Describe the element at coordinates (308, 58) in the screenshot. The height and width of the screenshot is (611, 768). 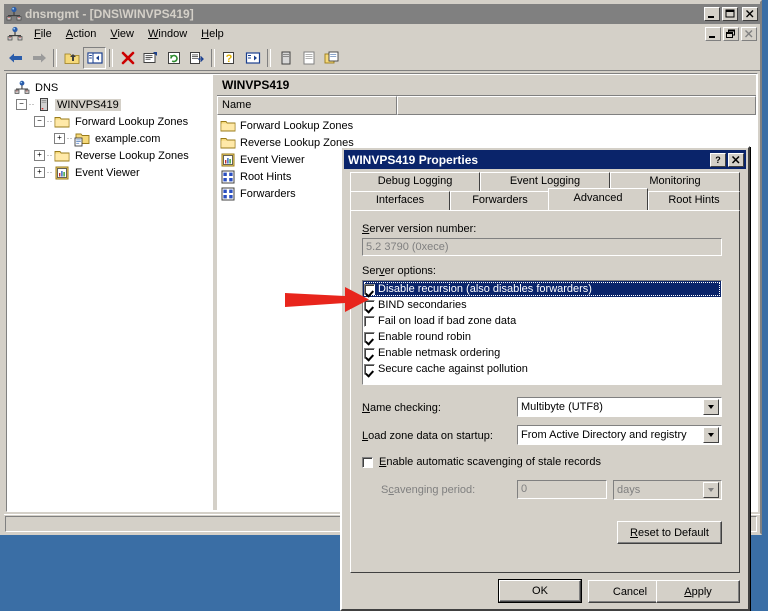
I see `list-icon` at that location.